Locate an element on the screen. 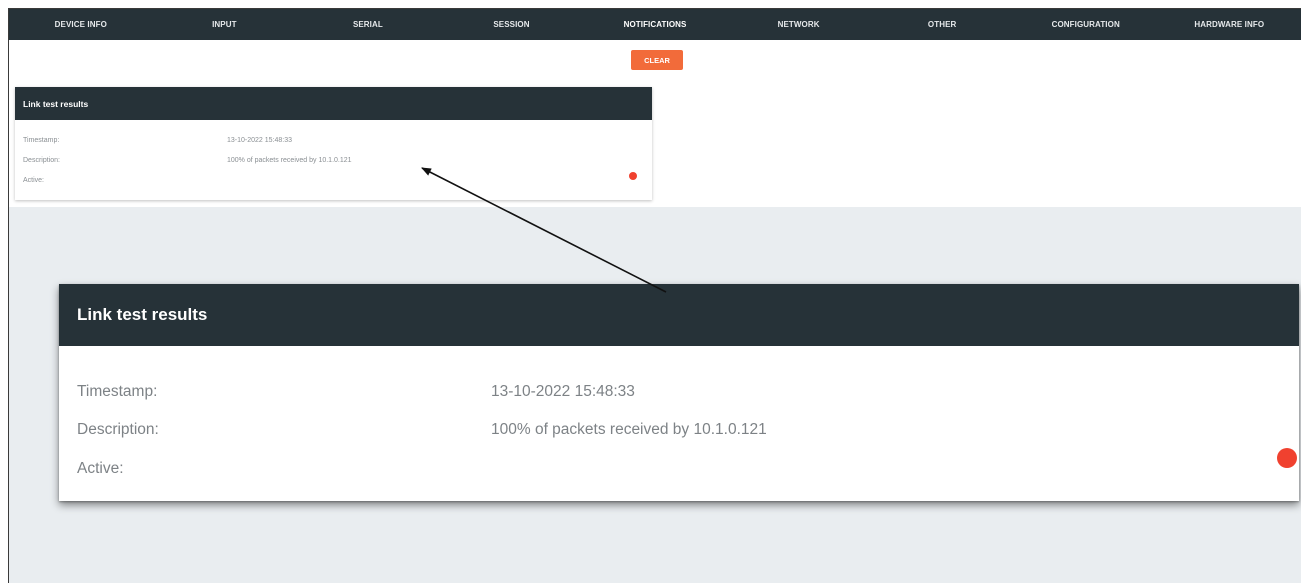  card-title: Link test results is located at coordinates (333, 103).